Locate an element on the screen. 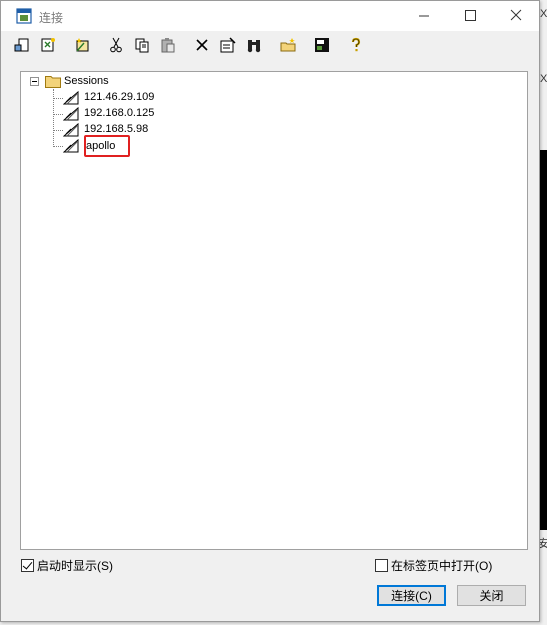  app-icon is located at coordinates (24, 16).